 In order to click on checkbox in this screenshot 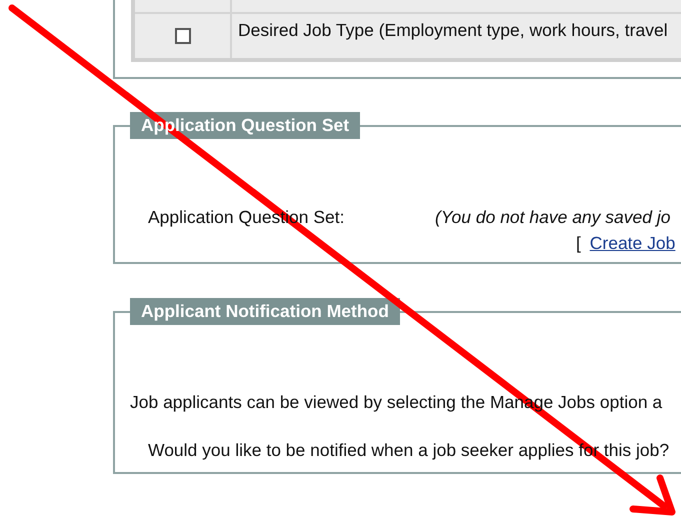, I will do `click(182, 36)`.